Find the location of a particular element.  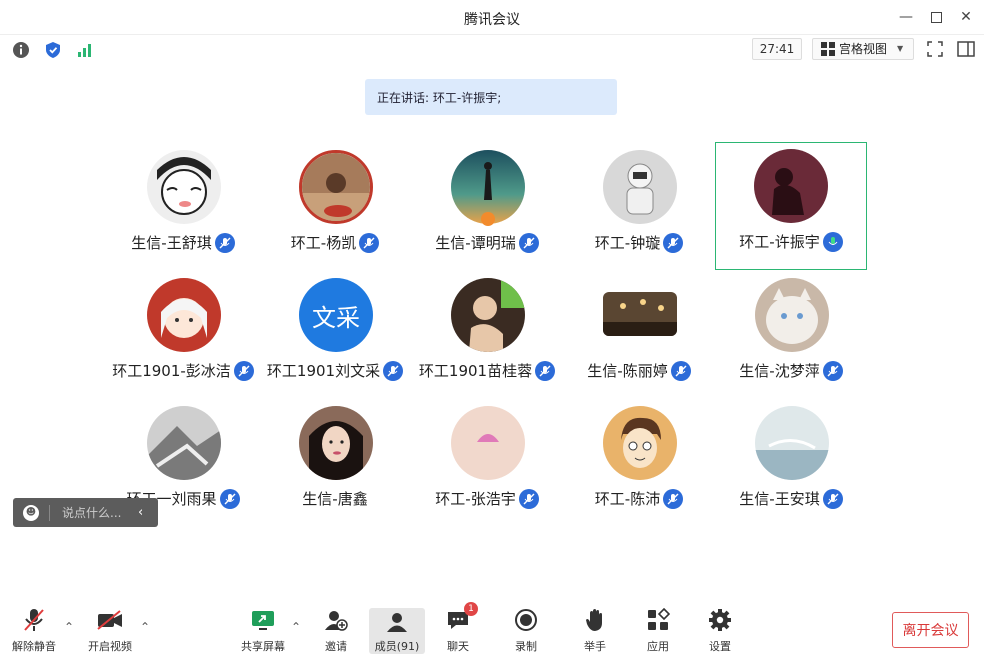

gear-icon is located at coordinates (720, 620).